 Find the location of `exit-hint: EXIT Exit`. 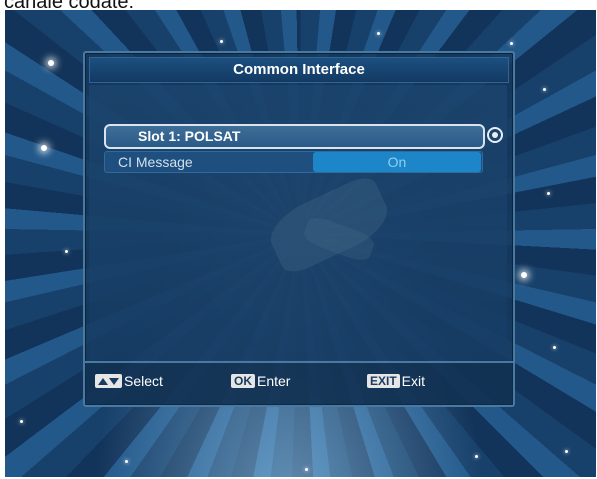

exit-hint: EXIT Exit is located at coordinates (396, 381).